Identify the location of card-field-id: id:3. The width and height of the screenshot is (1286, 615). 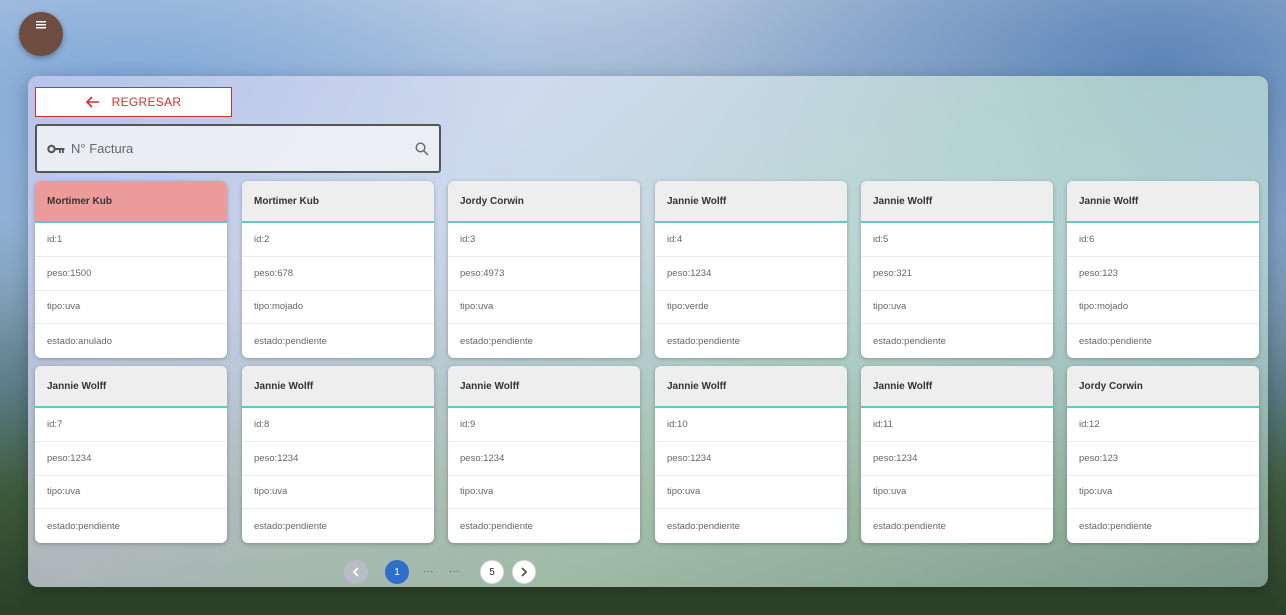
(544, 240).